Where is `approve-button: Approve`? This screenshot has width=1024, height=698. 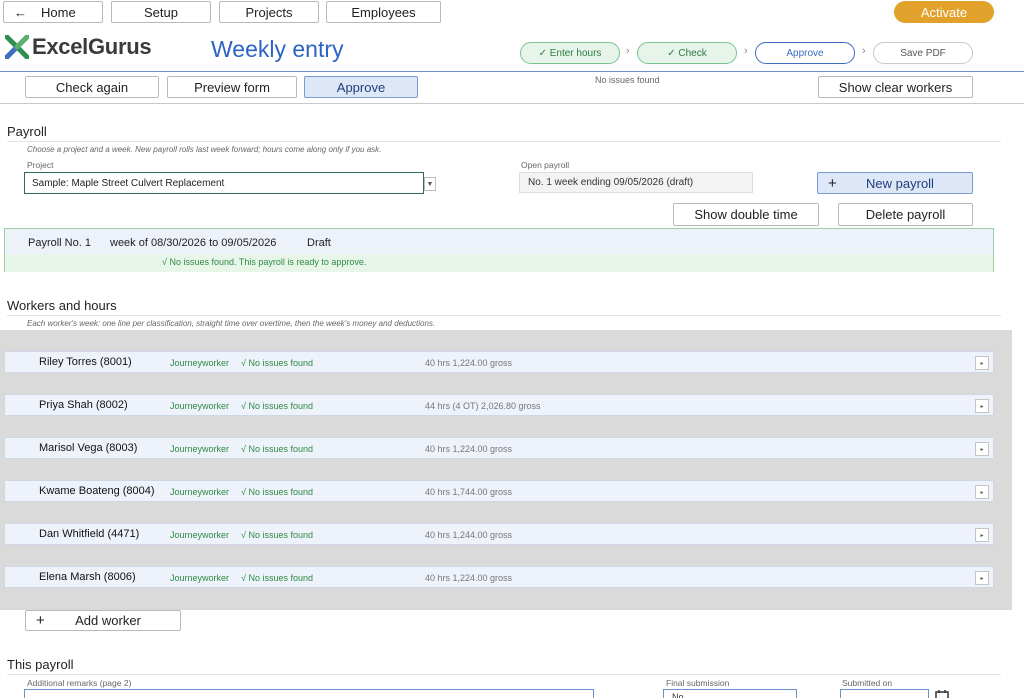 approve-button: Approve is located at coordinates (361, 87).